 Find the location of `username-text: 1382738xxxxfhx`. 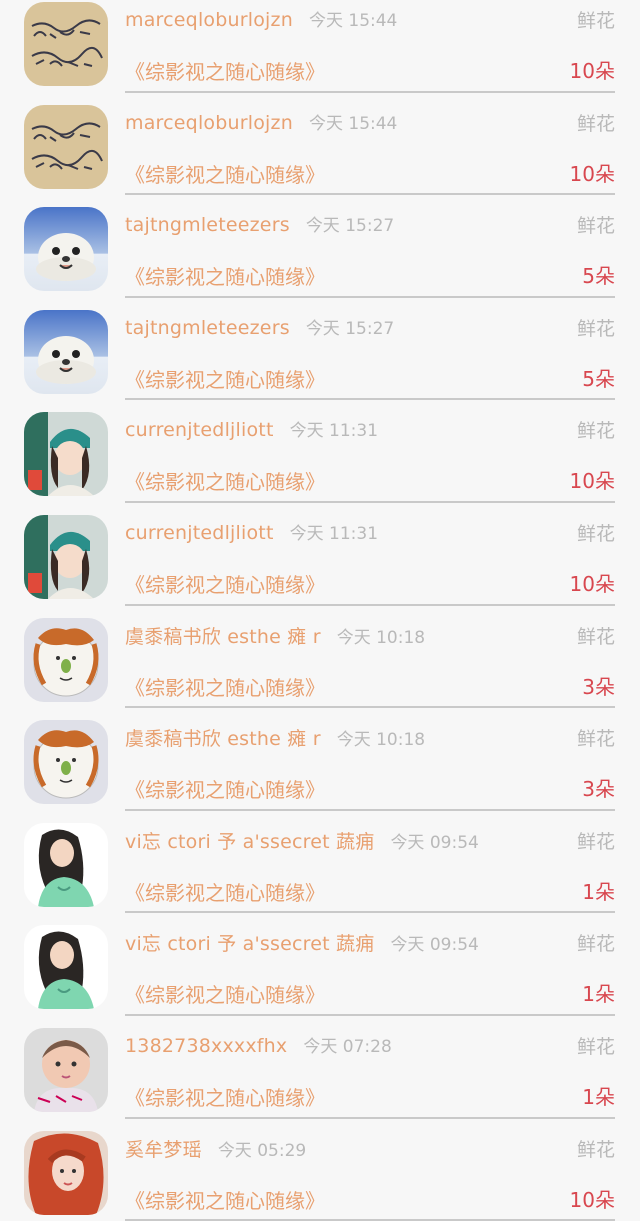

username-text: 1382738xxxxfhx is located at coordinates (206, 1045).